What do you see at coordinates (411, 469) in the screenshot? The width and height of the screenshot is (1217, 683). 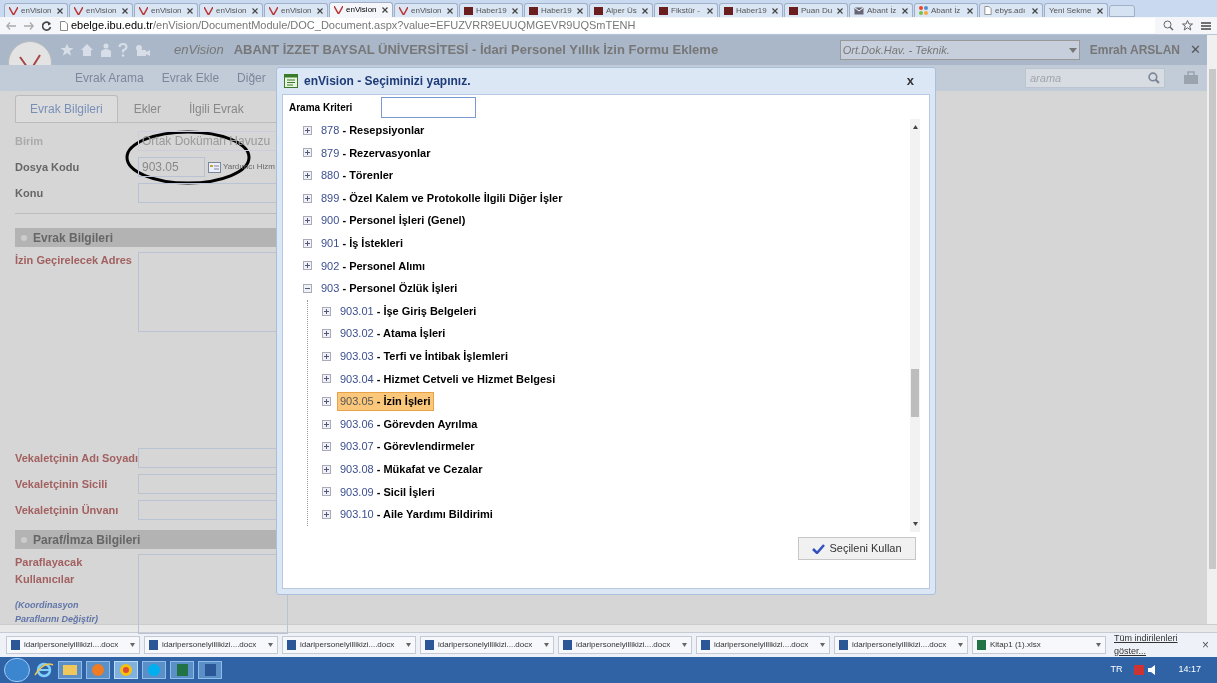 I see `tree-item: 903.08 - Mükafat ve Cezalar` at bounding box center [411, 469].